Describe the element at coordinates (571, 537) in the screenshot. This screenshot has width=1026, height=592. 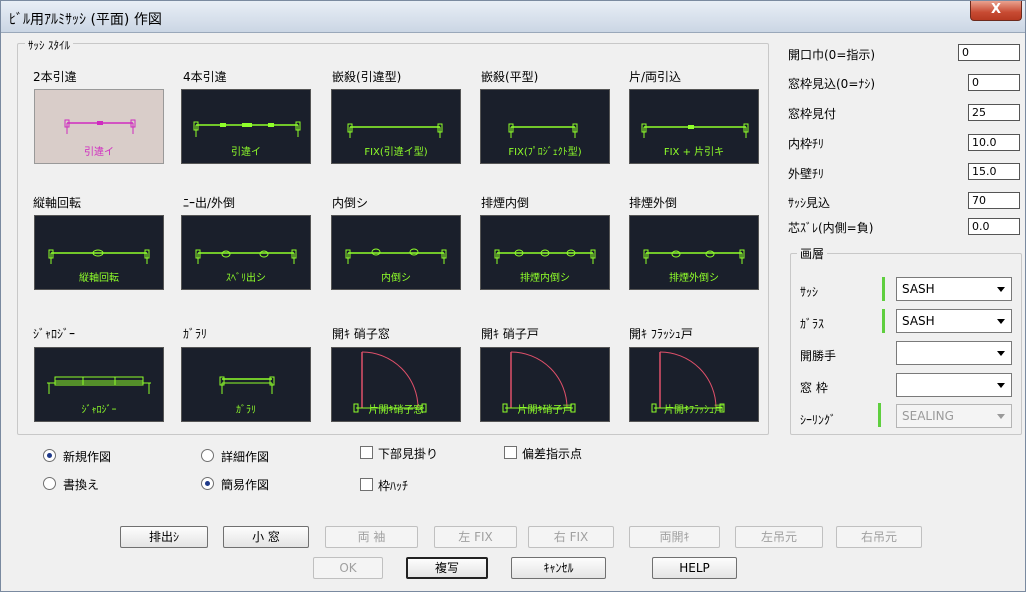
I see `right-fix-button: 右 FIX` at that location.